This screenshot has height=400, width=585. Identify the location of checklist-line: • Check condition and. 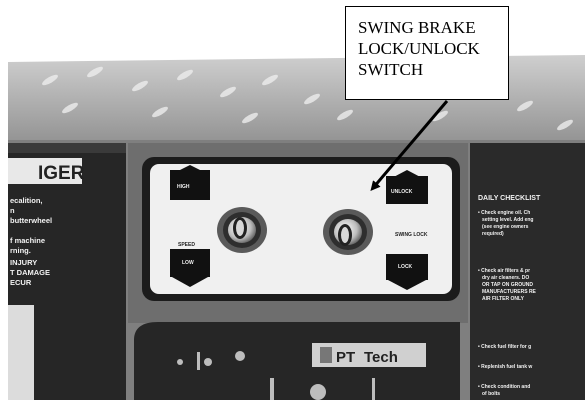
(504, 387).